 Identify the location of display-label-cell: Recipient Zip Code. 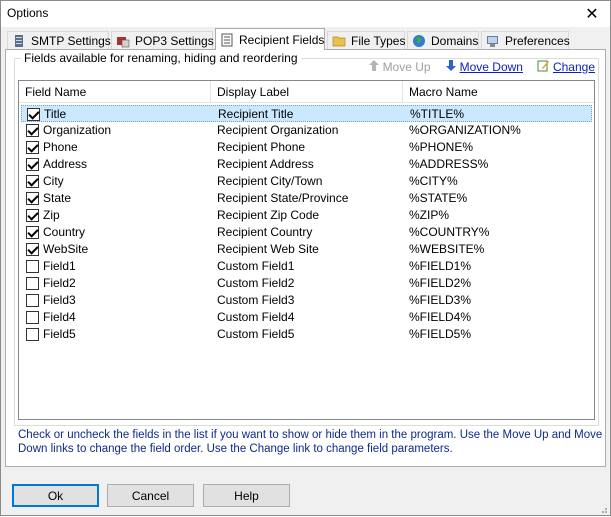
(268, 215).